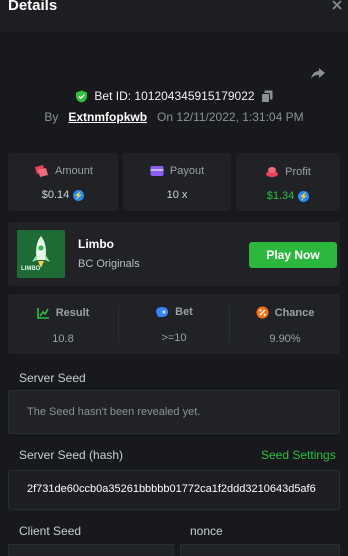  What do you see at coordinates (174, 254) in the screenshot?
I see `game-card: LIMBO Limbo BC Originals Play Now` at bounding box center [174, 254].